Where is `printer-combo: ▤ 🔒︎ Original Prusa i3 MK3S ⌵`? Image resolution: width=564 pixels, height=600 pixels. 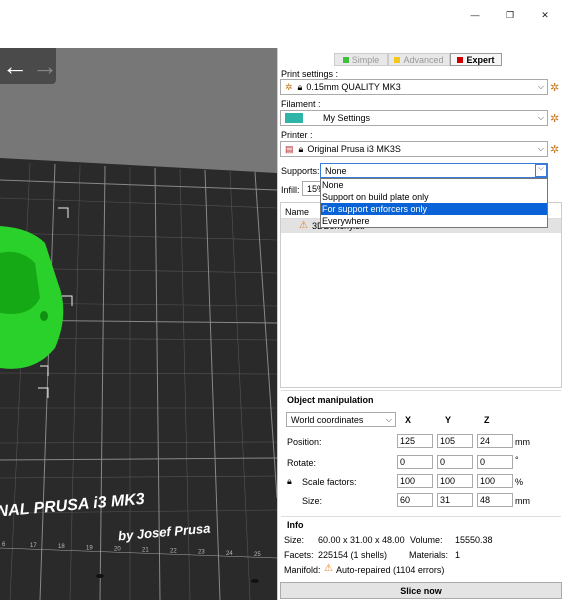 printer-combo: ▤ 🔒︎ Original Prusa i3 MK3S ⌵ is located at coordinates (414, 149).